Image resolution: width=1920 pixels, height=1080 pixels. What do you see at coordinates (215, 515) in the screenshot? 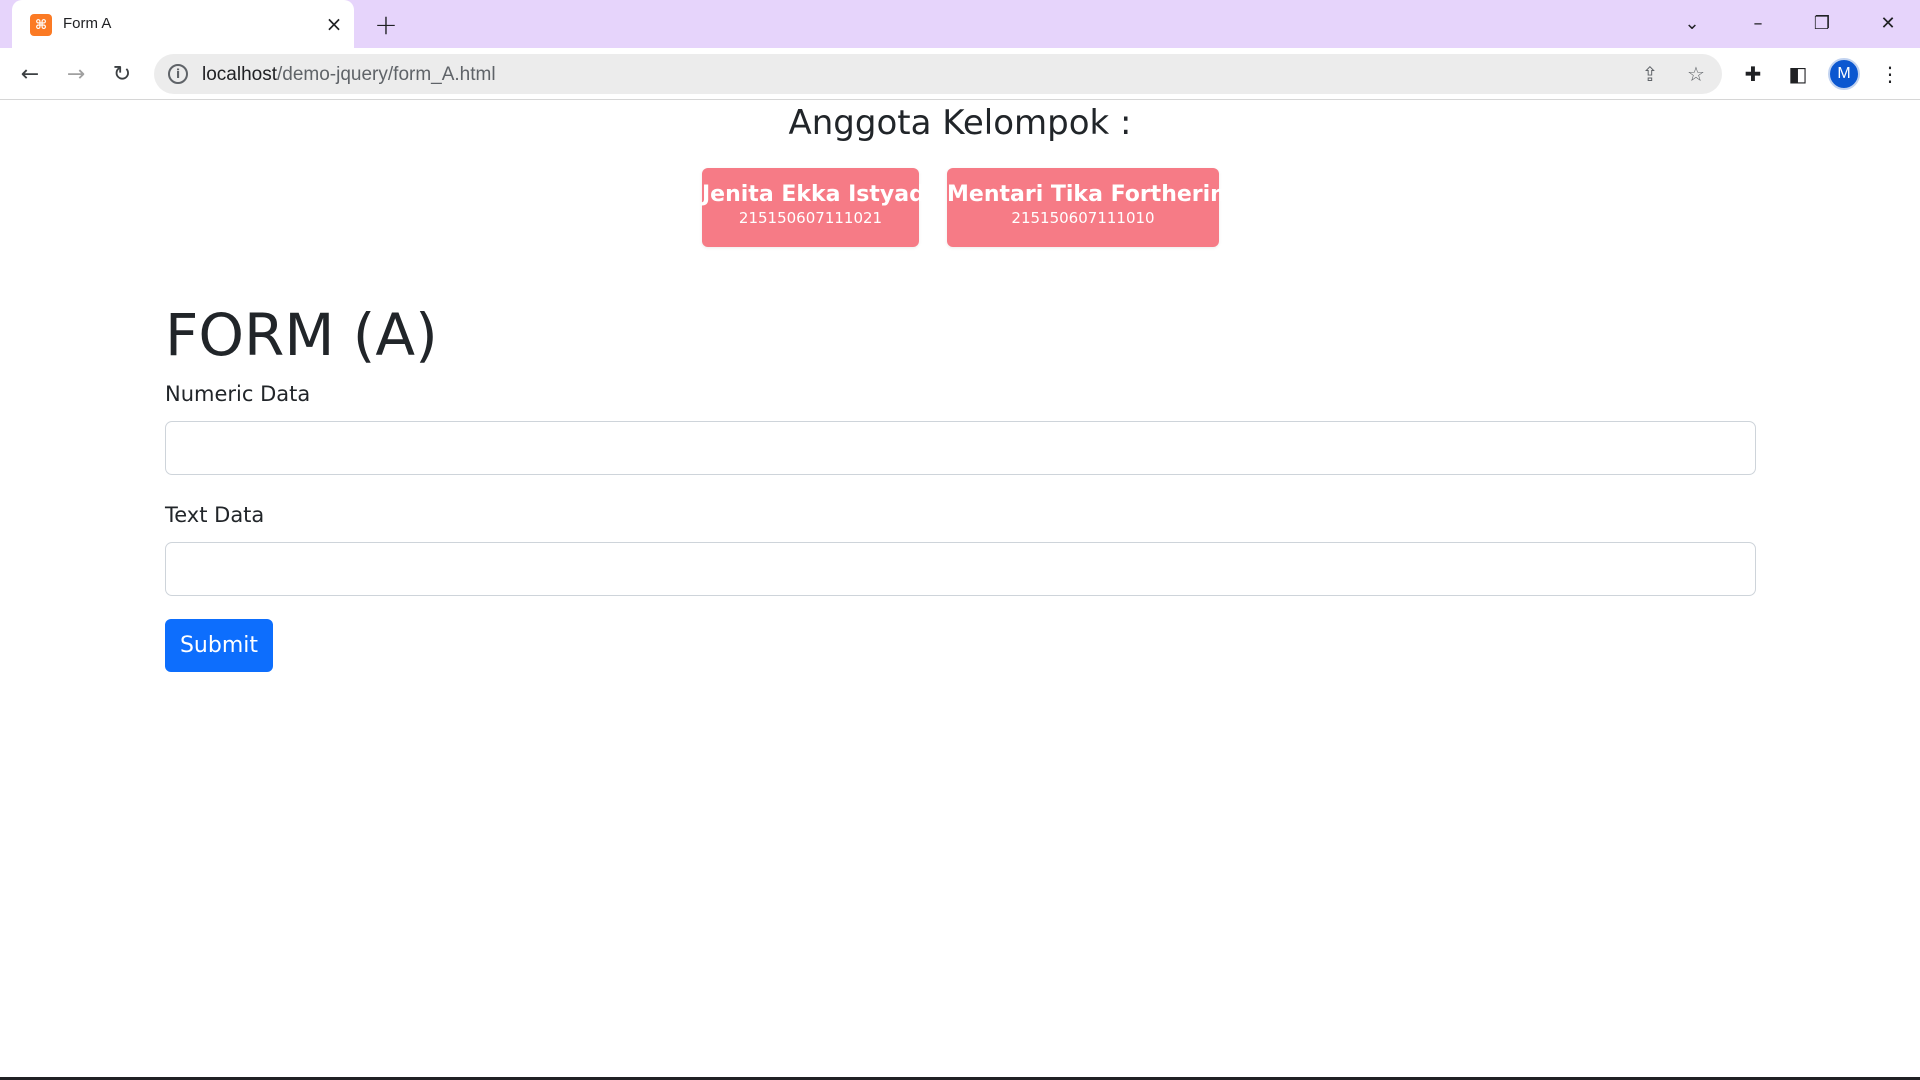
I see `text-data-label: Text Data` at bounding box center [215, 515].